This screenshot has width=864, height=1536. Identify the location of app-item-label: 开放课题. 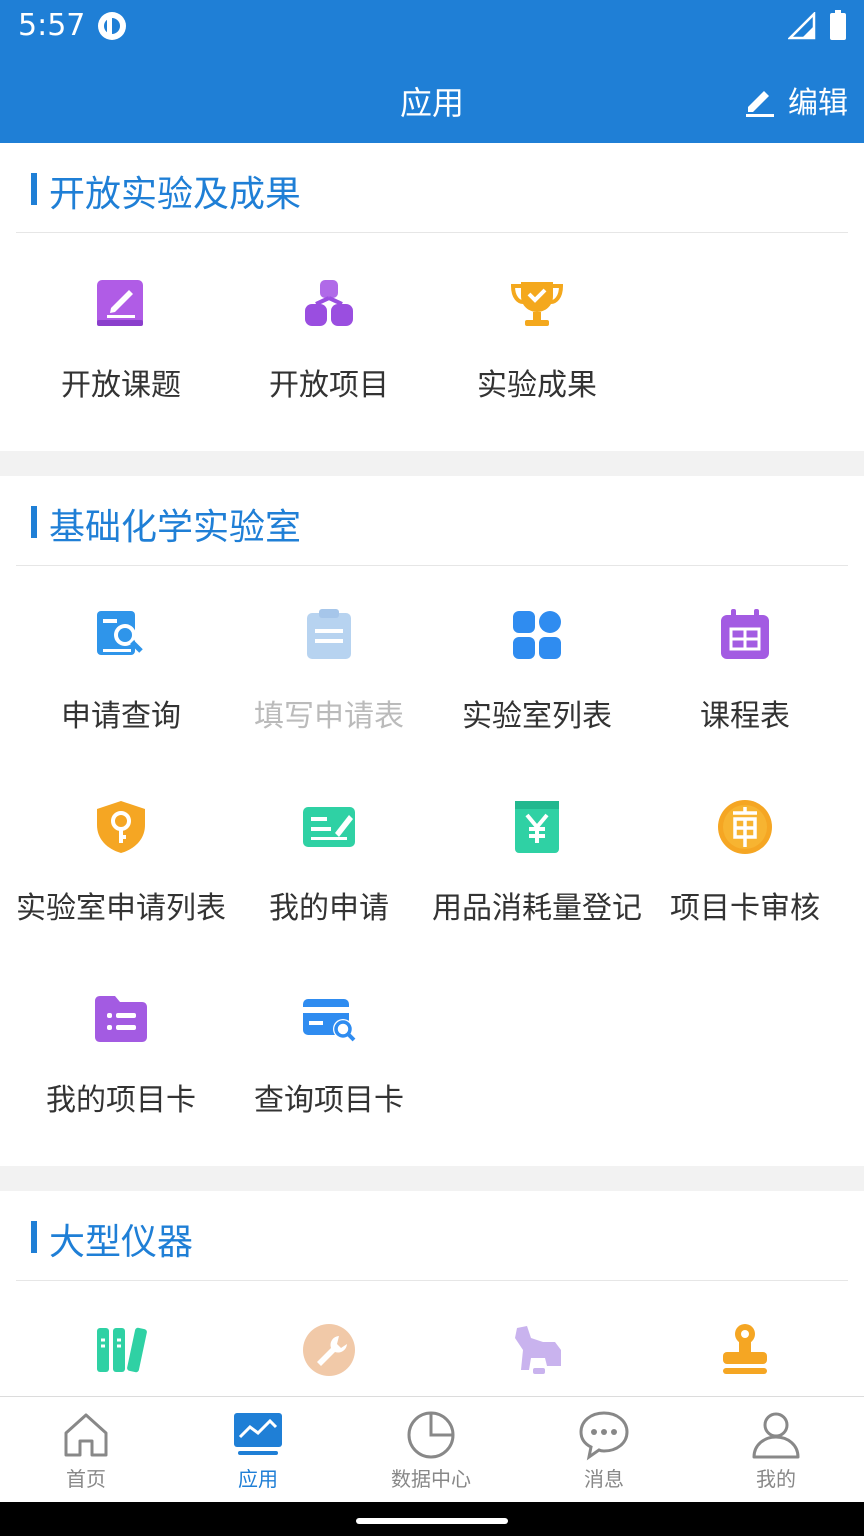
(121, 385).